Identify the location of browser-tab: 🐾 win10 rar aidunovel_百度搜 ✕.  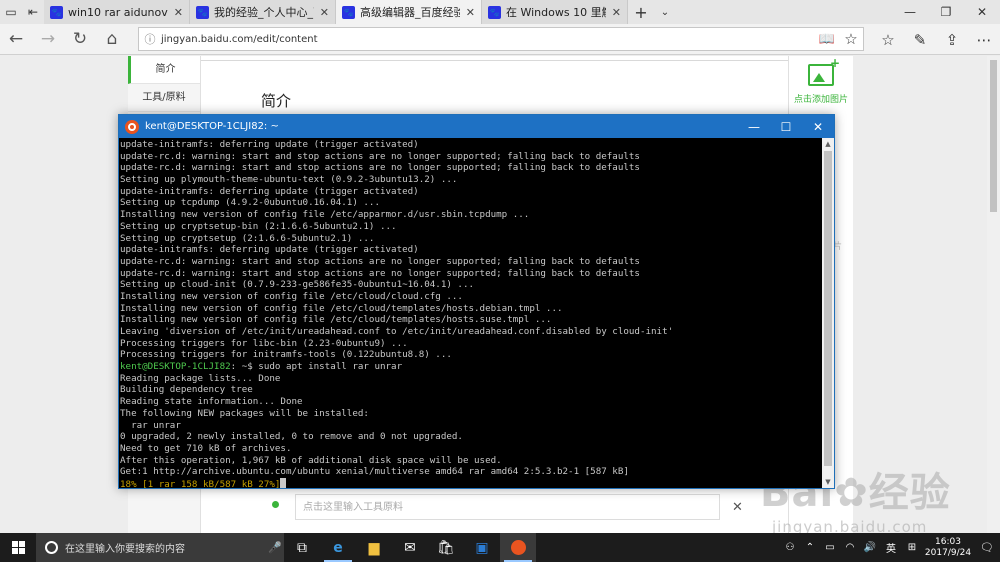
(117, 12).